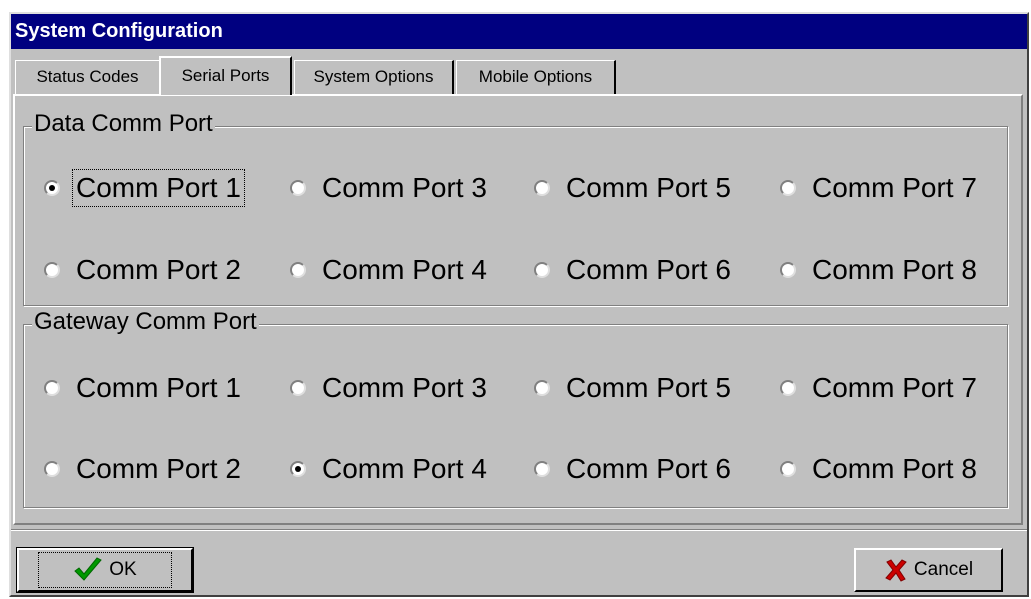 This screenshot has width=1031, height=599. I want to click on tab-mobile-options: Mobile Options, so click(536, 77).